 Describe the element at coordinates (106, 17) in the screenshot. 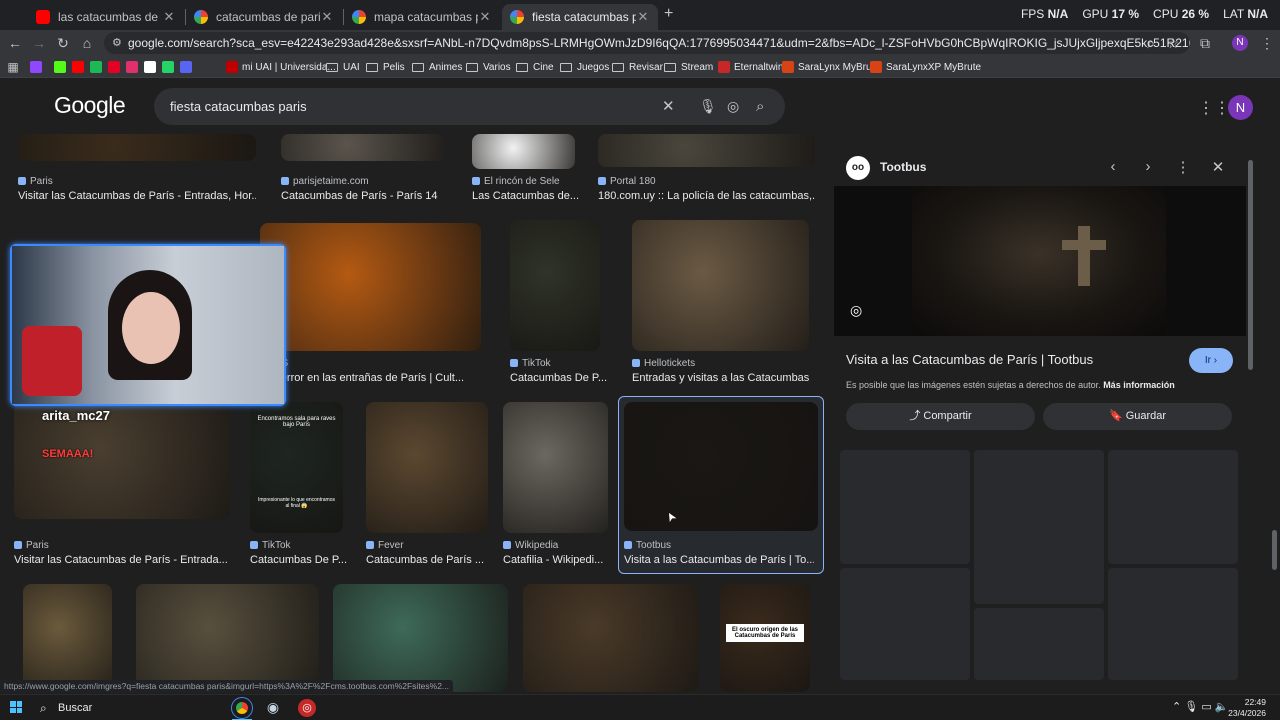

I see `tab-youtube: las catacumbas de paris - YouTu ✕` at that location.